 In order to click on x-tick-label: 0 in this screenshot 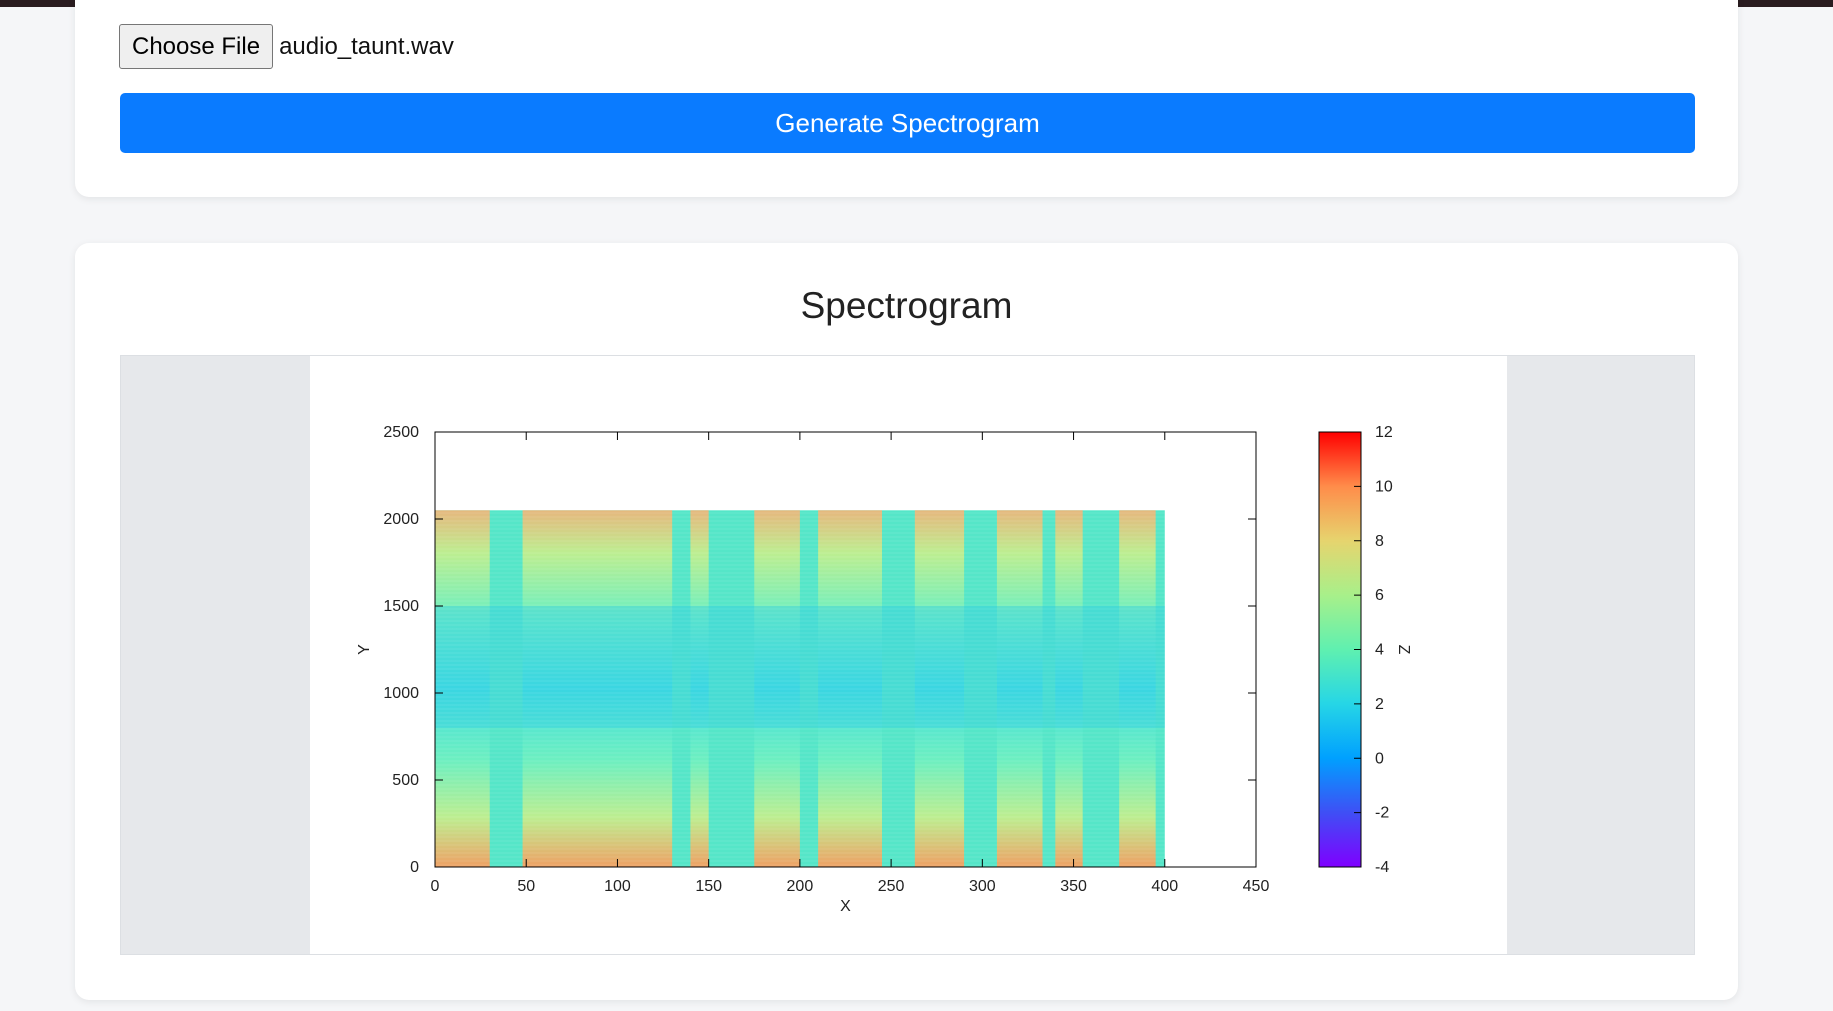, I will do `click(435, 886)`.